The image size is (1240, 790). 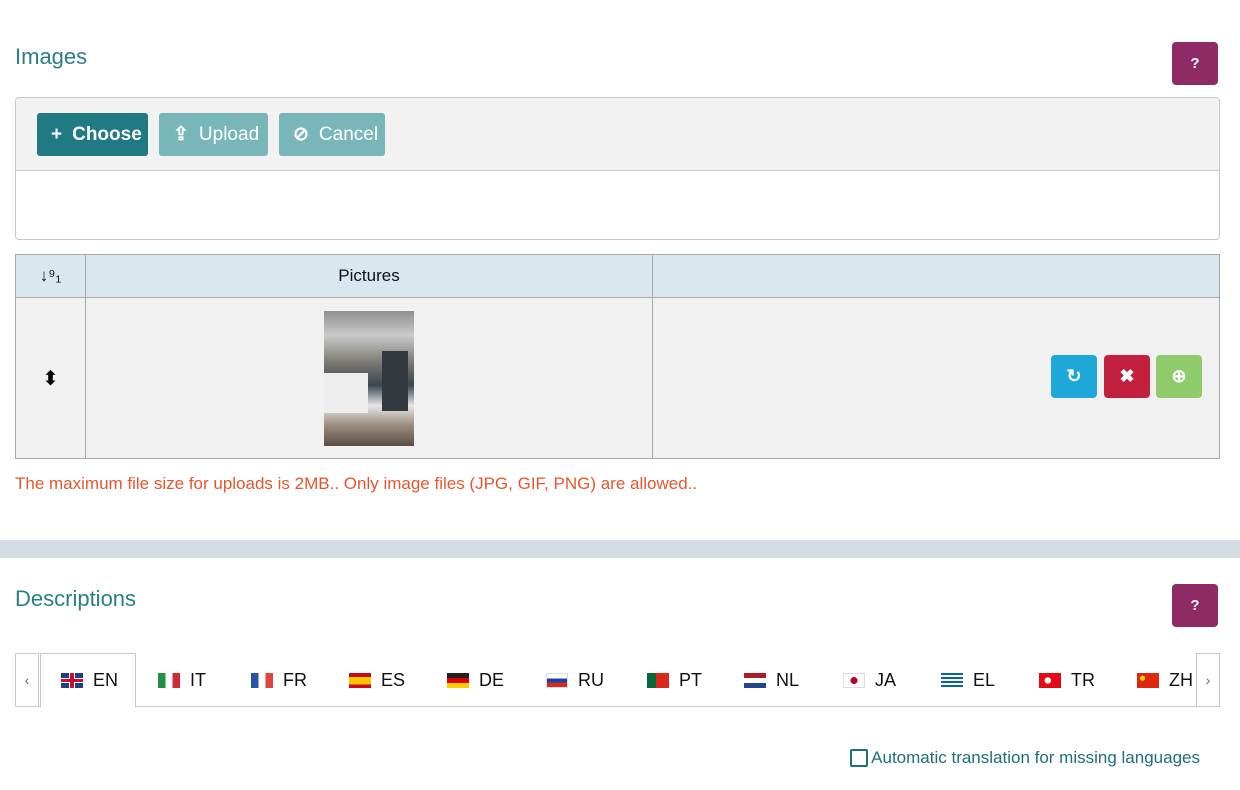 What do you see at coordinates (755, 680) in the screenshot?
I see `netherlands-flag-icon` at bounding box center [755, 680].